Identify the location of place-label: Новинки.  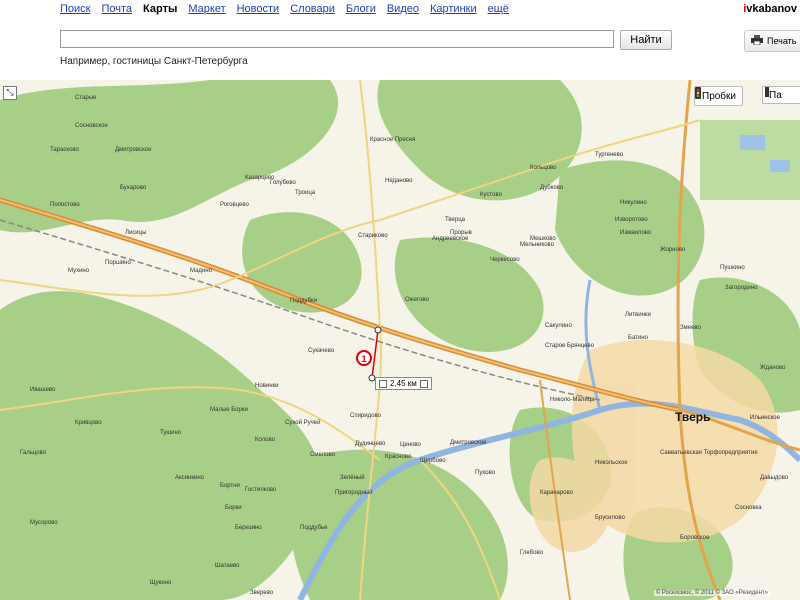
(267, 386).